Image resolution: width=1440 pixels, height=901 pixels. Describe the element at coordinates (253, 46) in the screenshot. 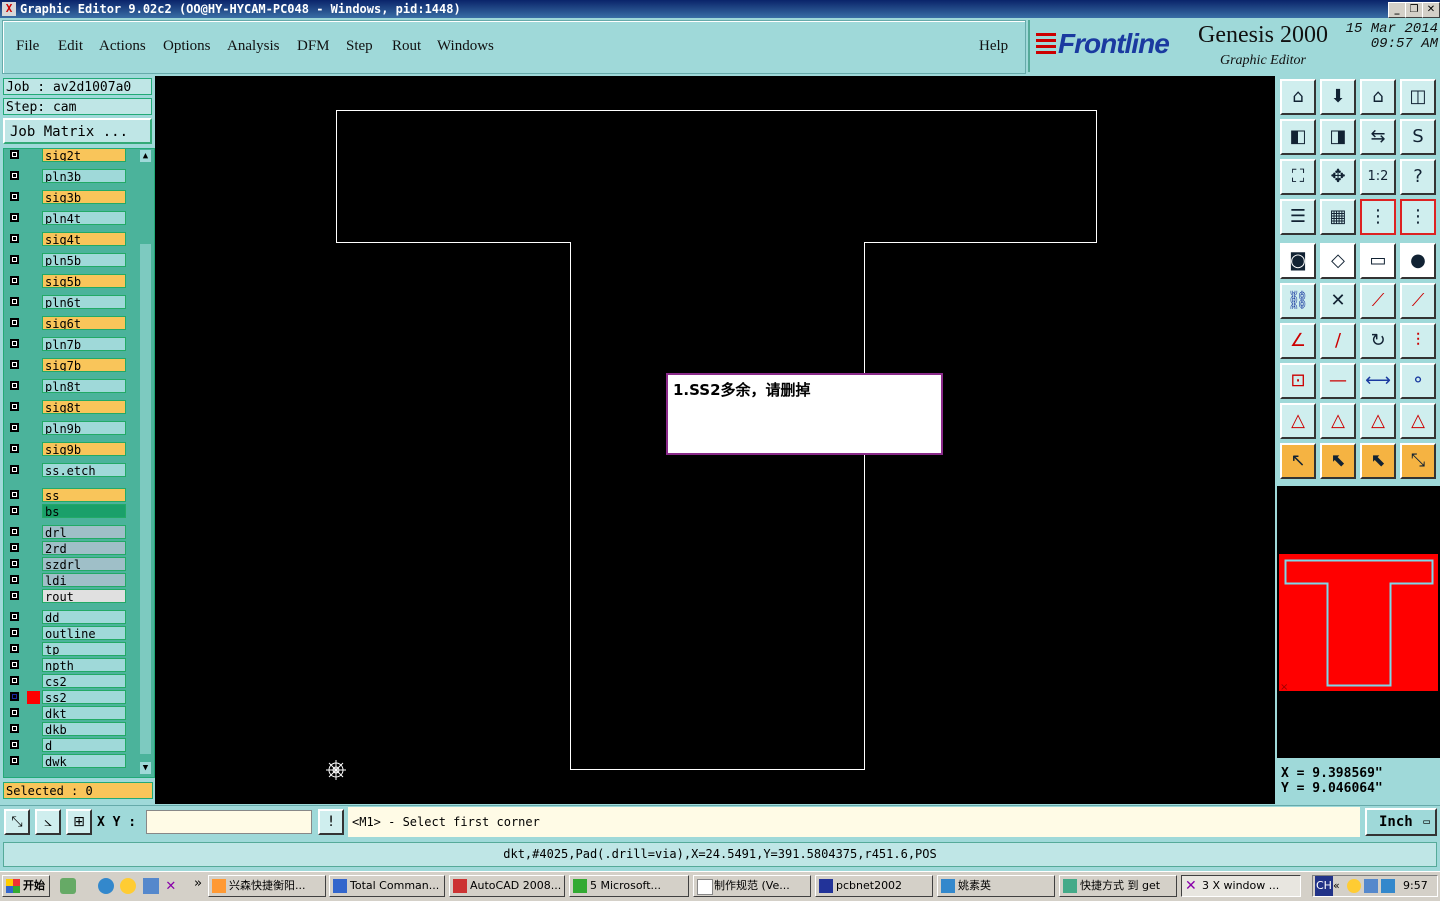

I see `menu-analysis: Analysis` at that location.